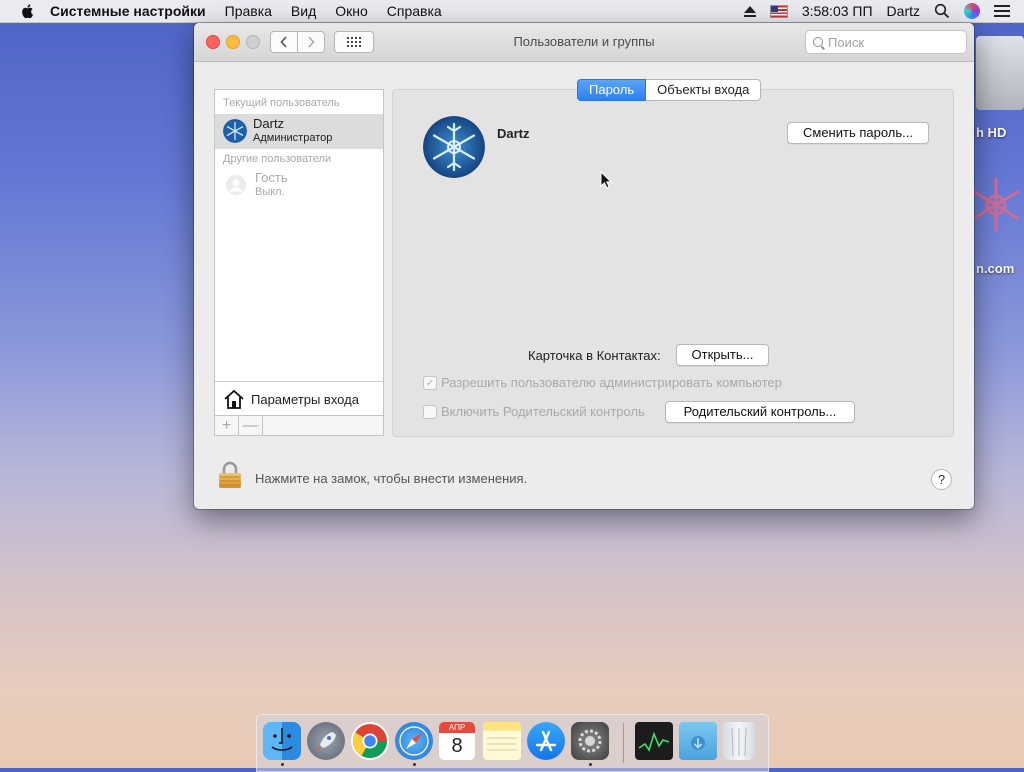 This screenshot has width=1024, height=772. I want to click on user-name: Dartz, so click(269, 123).